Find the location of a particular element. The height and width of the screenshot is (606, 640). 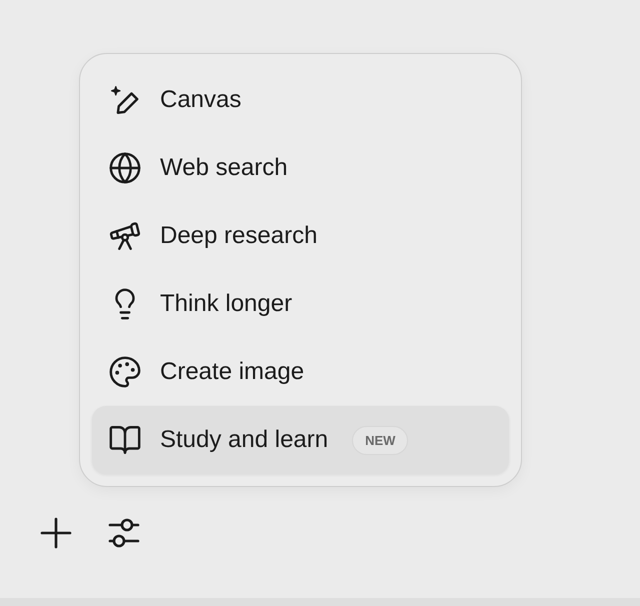

new-badge: NEW is located at coordinates (380, 440).